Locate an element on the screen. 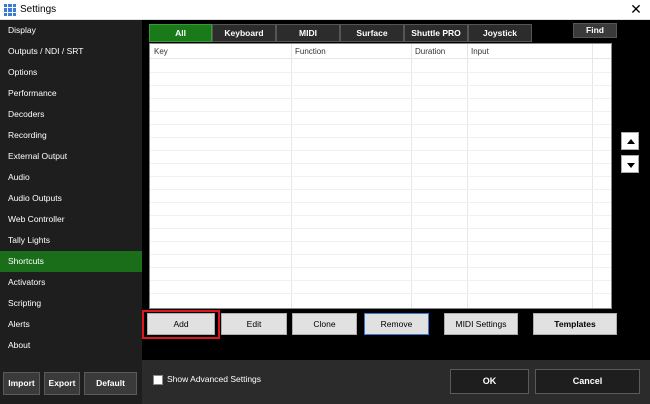 The height and width of the screenshot is (404, 650). sidebar-item-activators: Activators is located at coordinates (71, 282).